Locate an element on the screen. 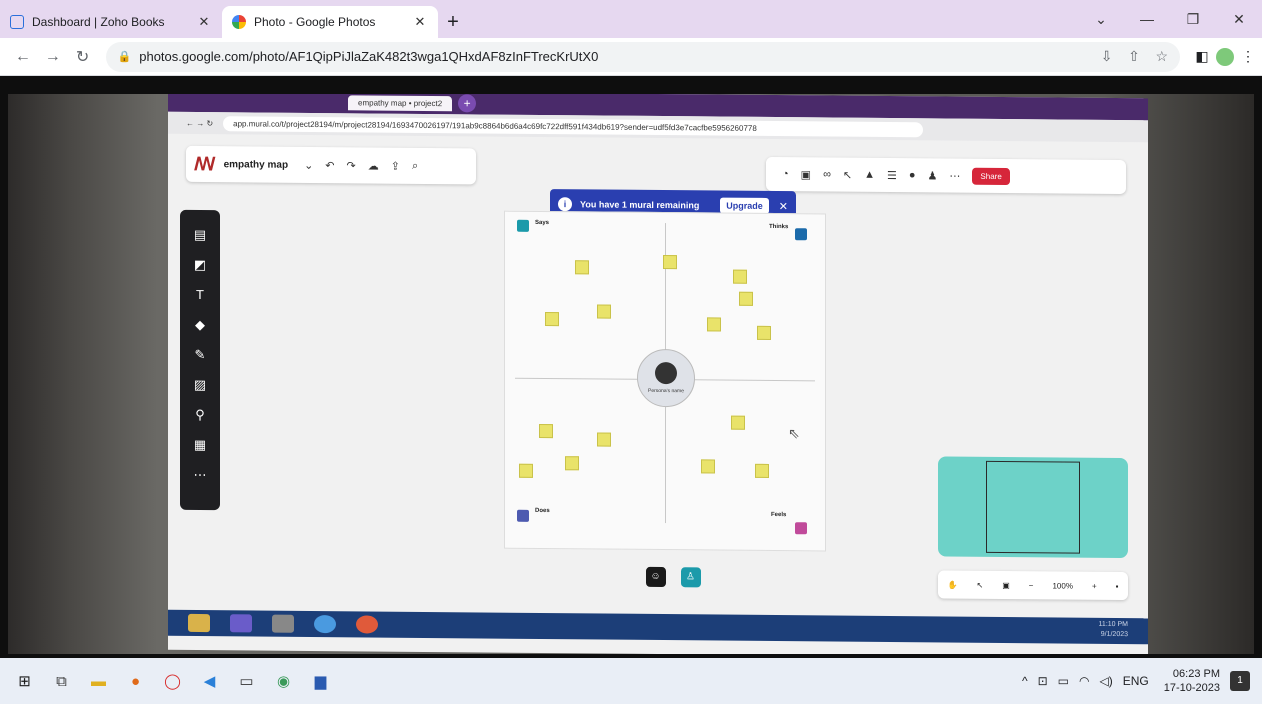 Image resolution: width=1262 pixels, height=704 pixels. side-panel-icon: ◧ is located at coordinates (1202, 56).